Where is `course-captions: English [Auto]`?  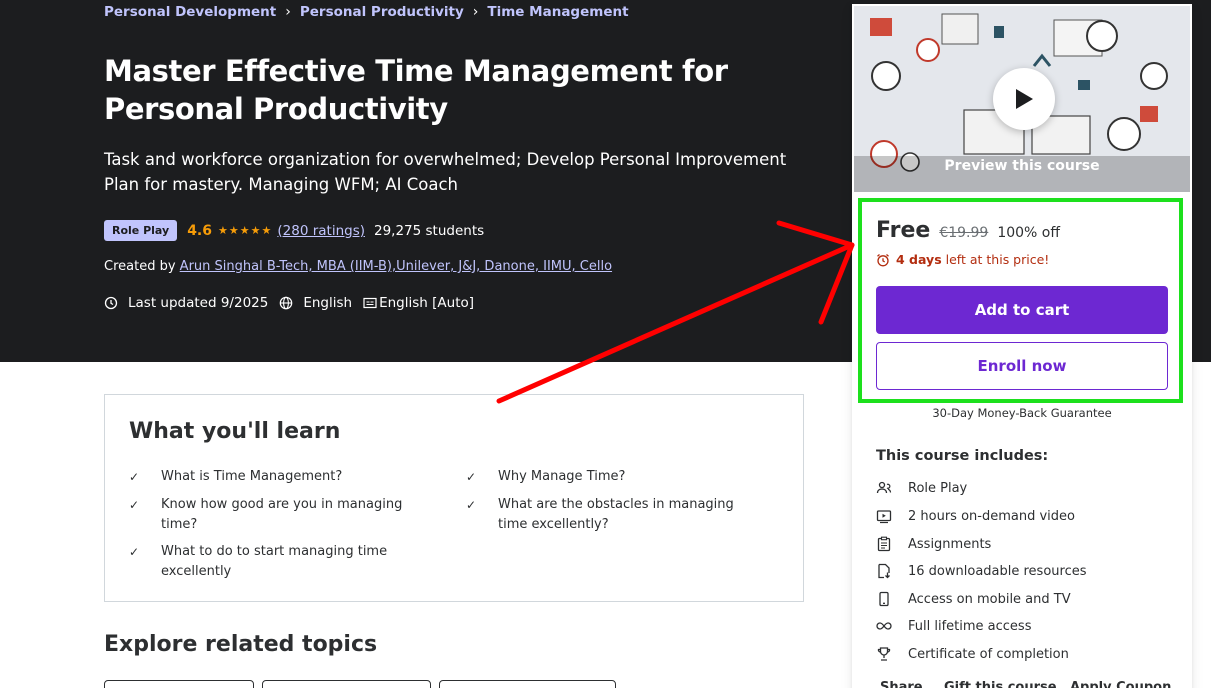
course-captions: English [Auto] is located at coordinates (427, 303).